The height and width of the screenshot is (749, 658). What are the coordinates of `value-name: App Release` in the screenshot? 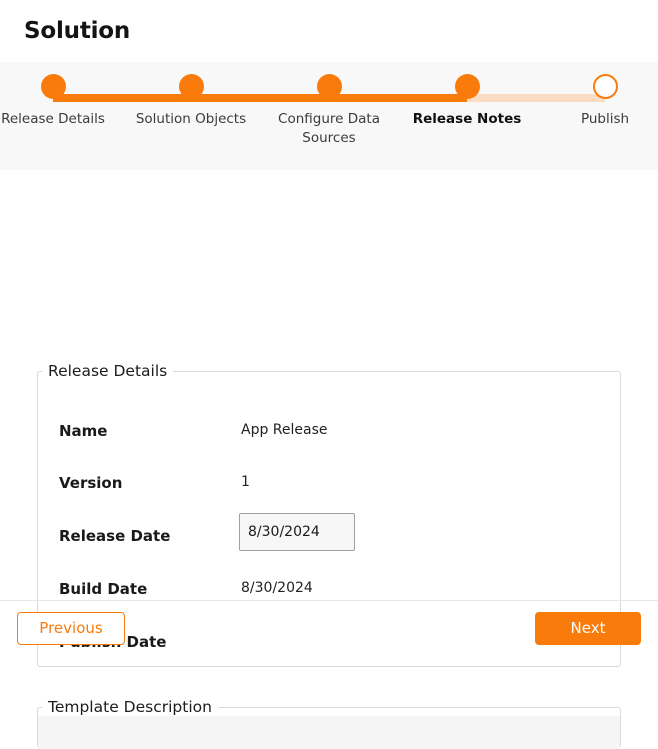 It's located at (284, 430).